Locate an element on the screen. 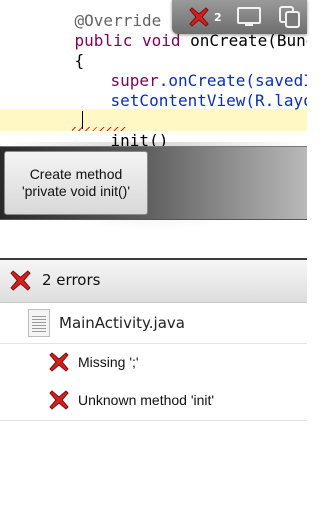 The height and width of the screenshot is (512, 320). problem-row: Missing ';' is located at coordinates (153, 363).